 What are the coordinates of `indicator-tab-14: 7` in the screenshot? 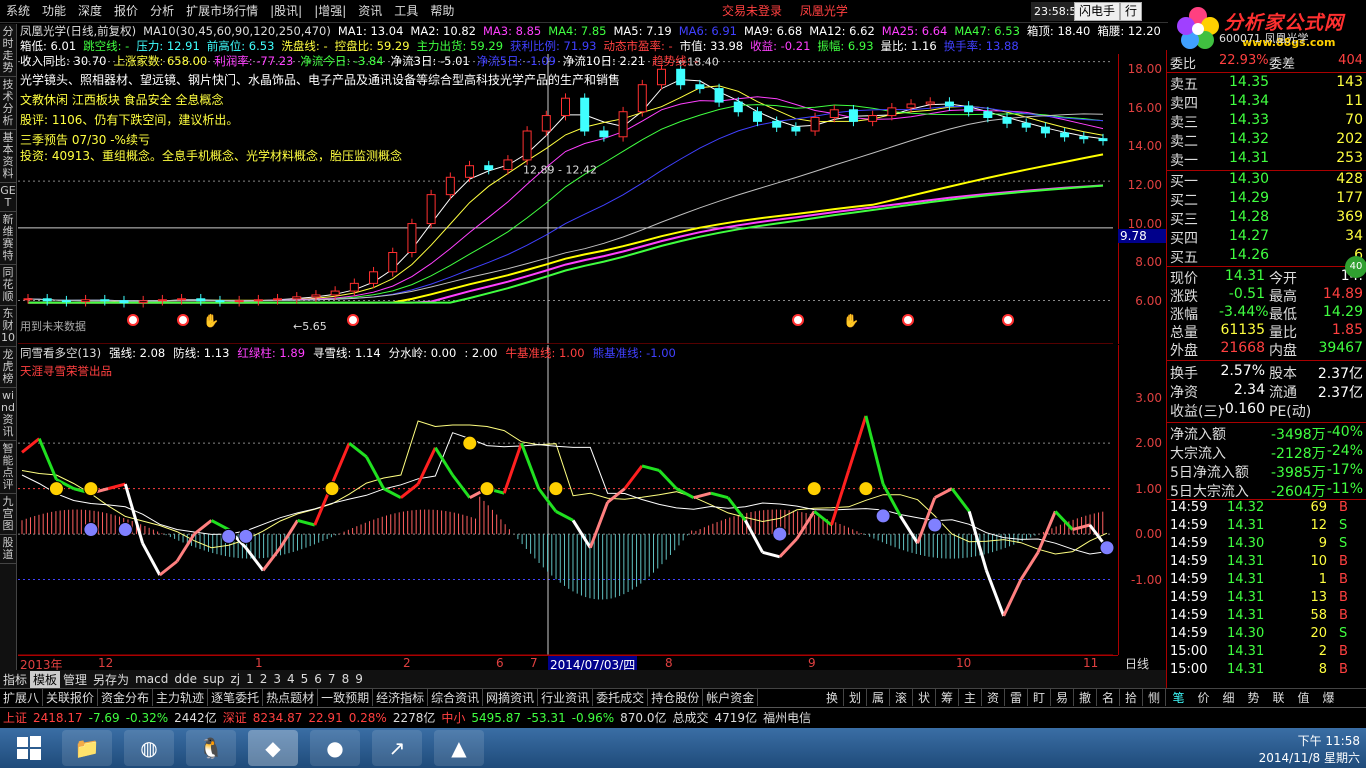 It's located at (332, 679).